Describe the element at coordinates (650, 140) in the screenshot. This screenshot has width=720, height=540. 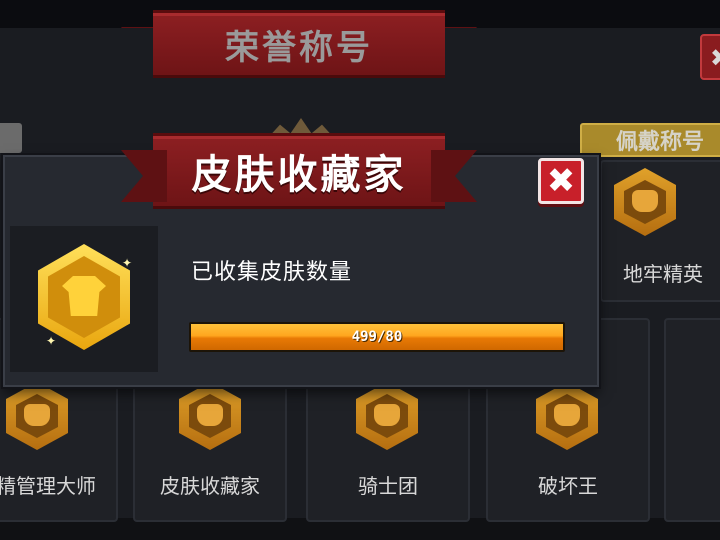
I see `wear-title-button: 佩戴称号` at that location.